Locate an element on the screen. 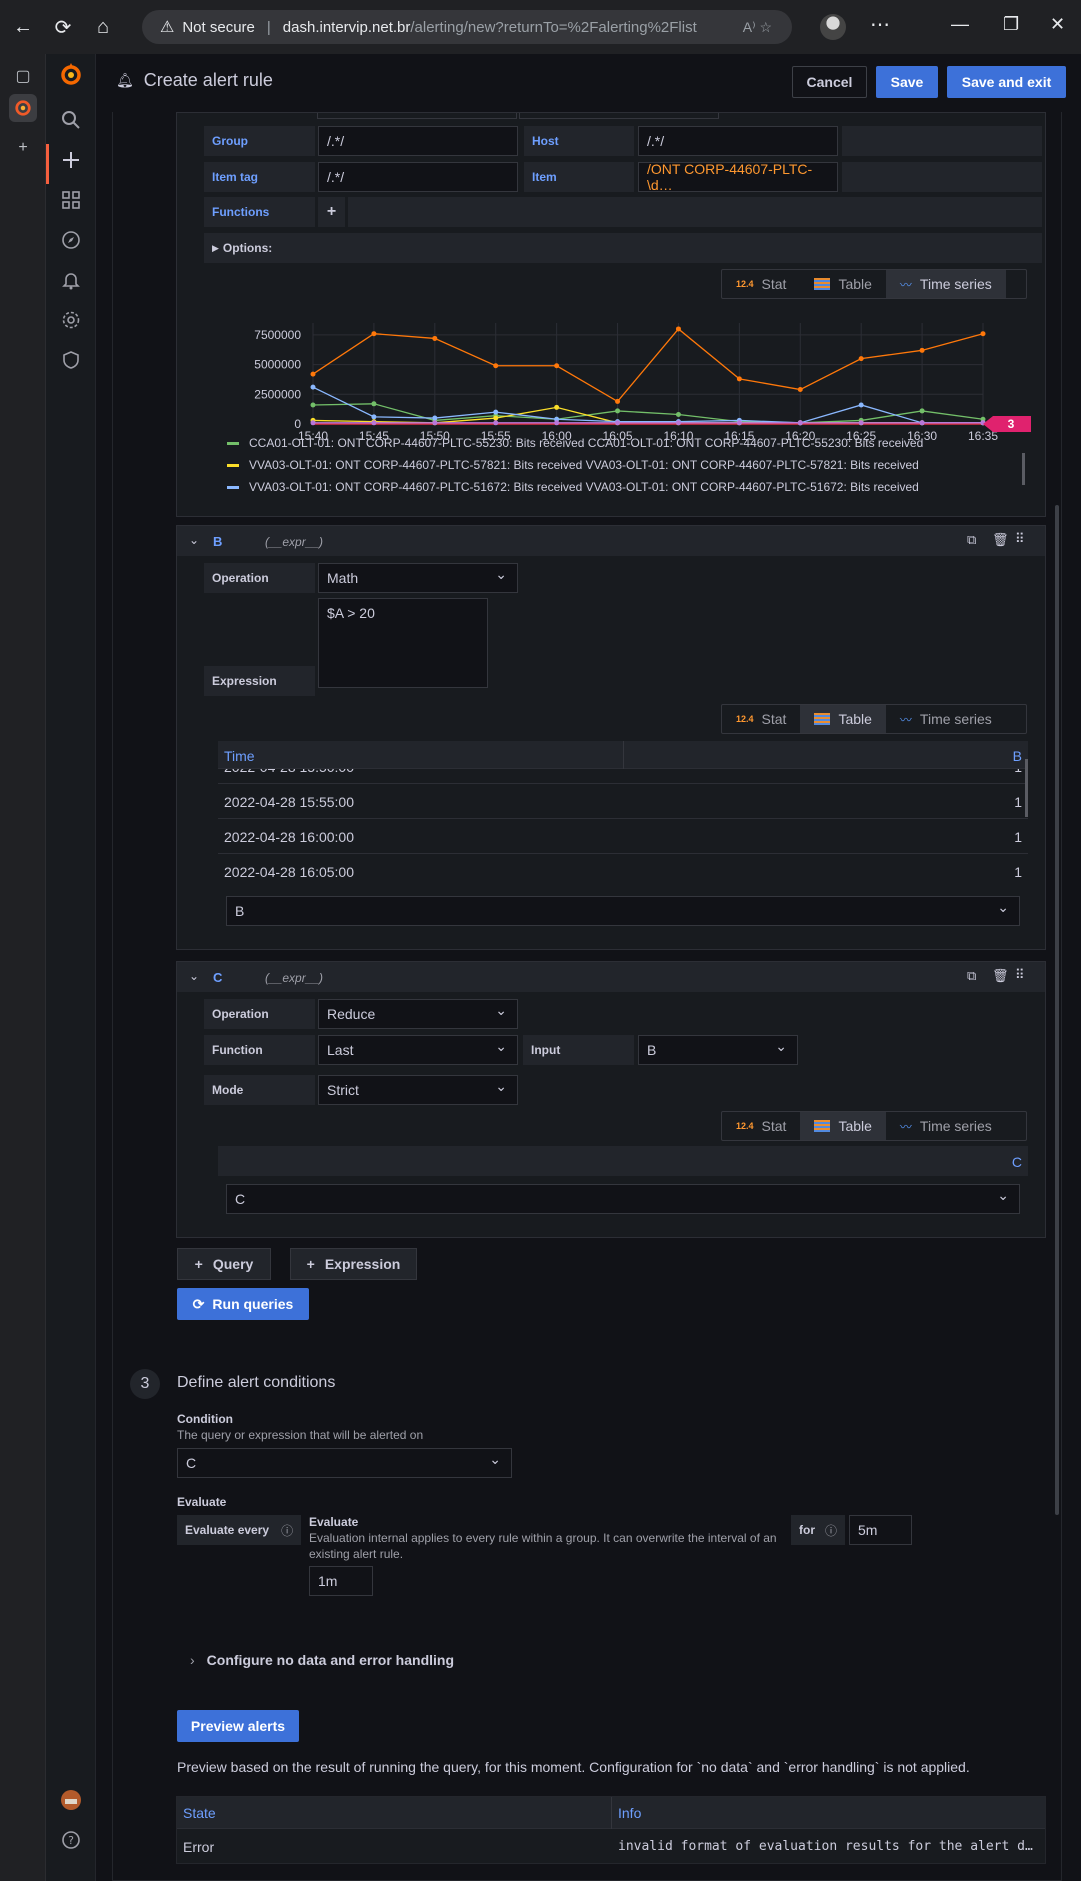 Image resolution: width=1081 pixels, height=1881 pixels. reload-icon: ⟳ is located at coordinates (63, 27).